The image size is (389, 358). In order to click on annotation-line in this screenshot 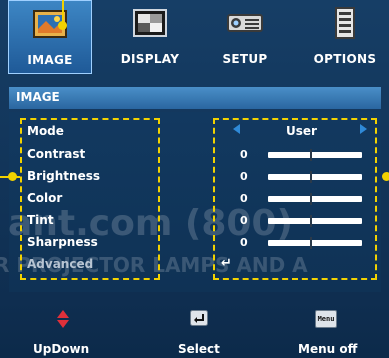, I will do `click(63, 11)`.